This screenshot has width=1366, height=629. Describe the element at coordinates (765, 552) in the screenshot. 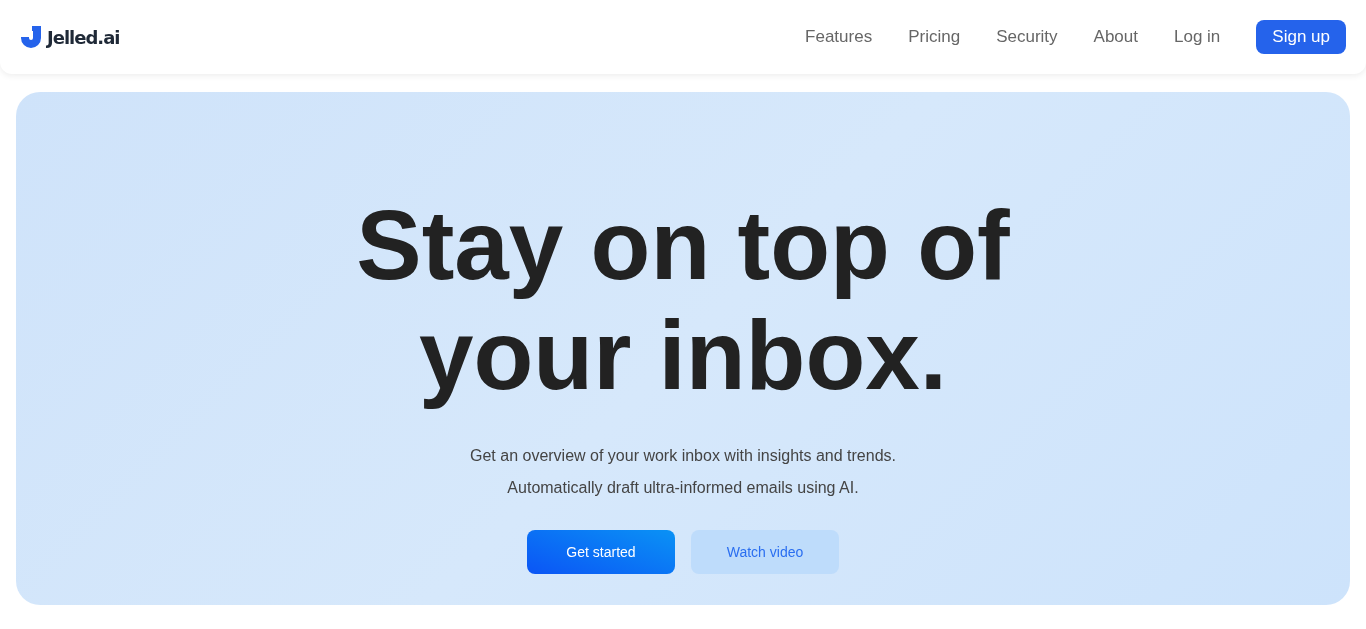

I see `watch-video-button: Watch video` at that location.